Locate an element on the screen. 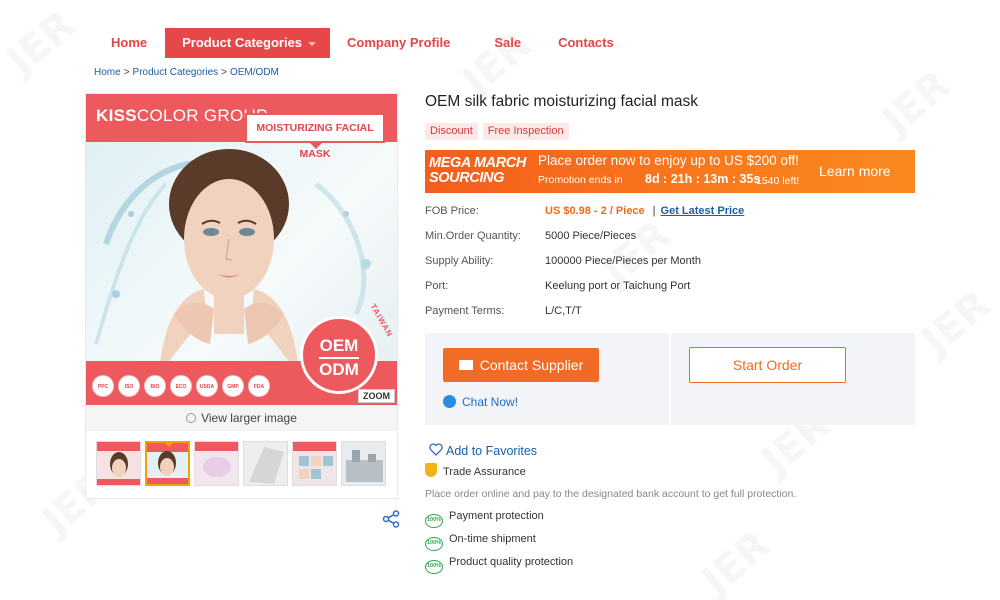  supply-label: Supply Ability: is located at coordinates (459, 261).